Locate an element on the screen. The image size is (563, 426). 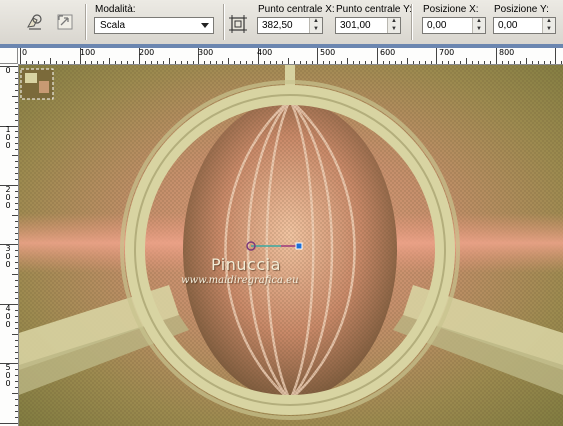
vertical-ruler: 0 100 200 300 400 500 is located at coordinates (9, 245).